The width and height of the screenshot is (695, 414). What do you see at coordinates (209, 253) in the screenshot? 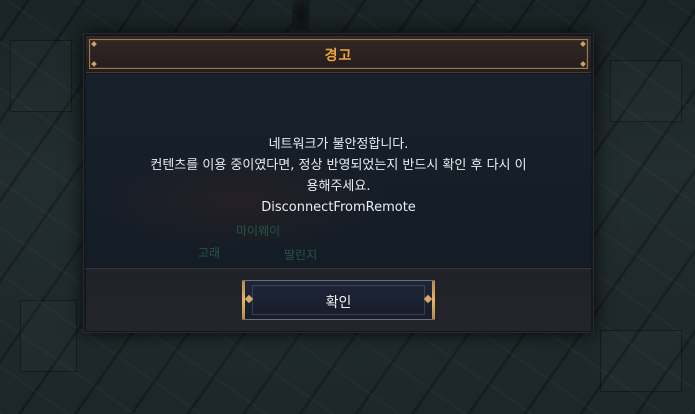
I see `background-overlay-text: 고래` at bounding box center [209, 253].